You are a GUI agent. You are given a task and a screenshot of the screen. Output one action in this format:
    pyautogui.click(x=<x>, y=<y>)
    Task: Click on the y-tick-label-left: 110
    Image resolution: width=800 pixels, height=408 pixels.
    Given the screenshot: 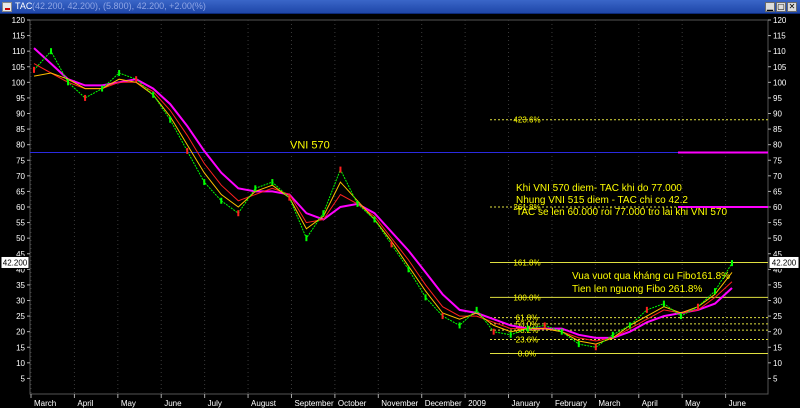 What is the action you would take?
    pyautogui.click(x=18, y=51)
    